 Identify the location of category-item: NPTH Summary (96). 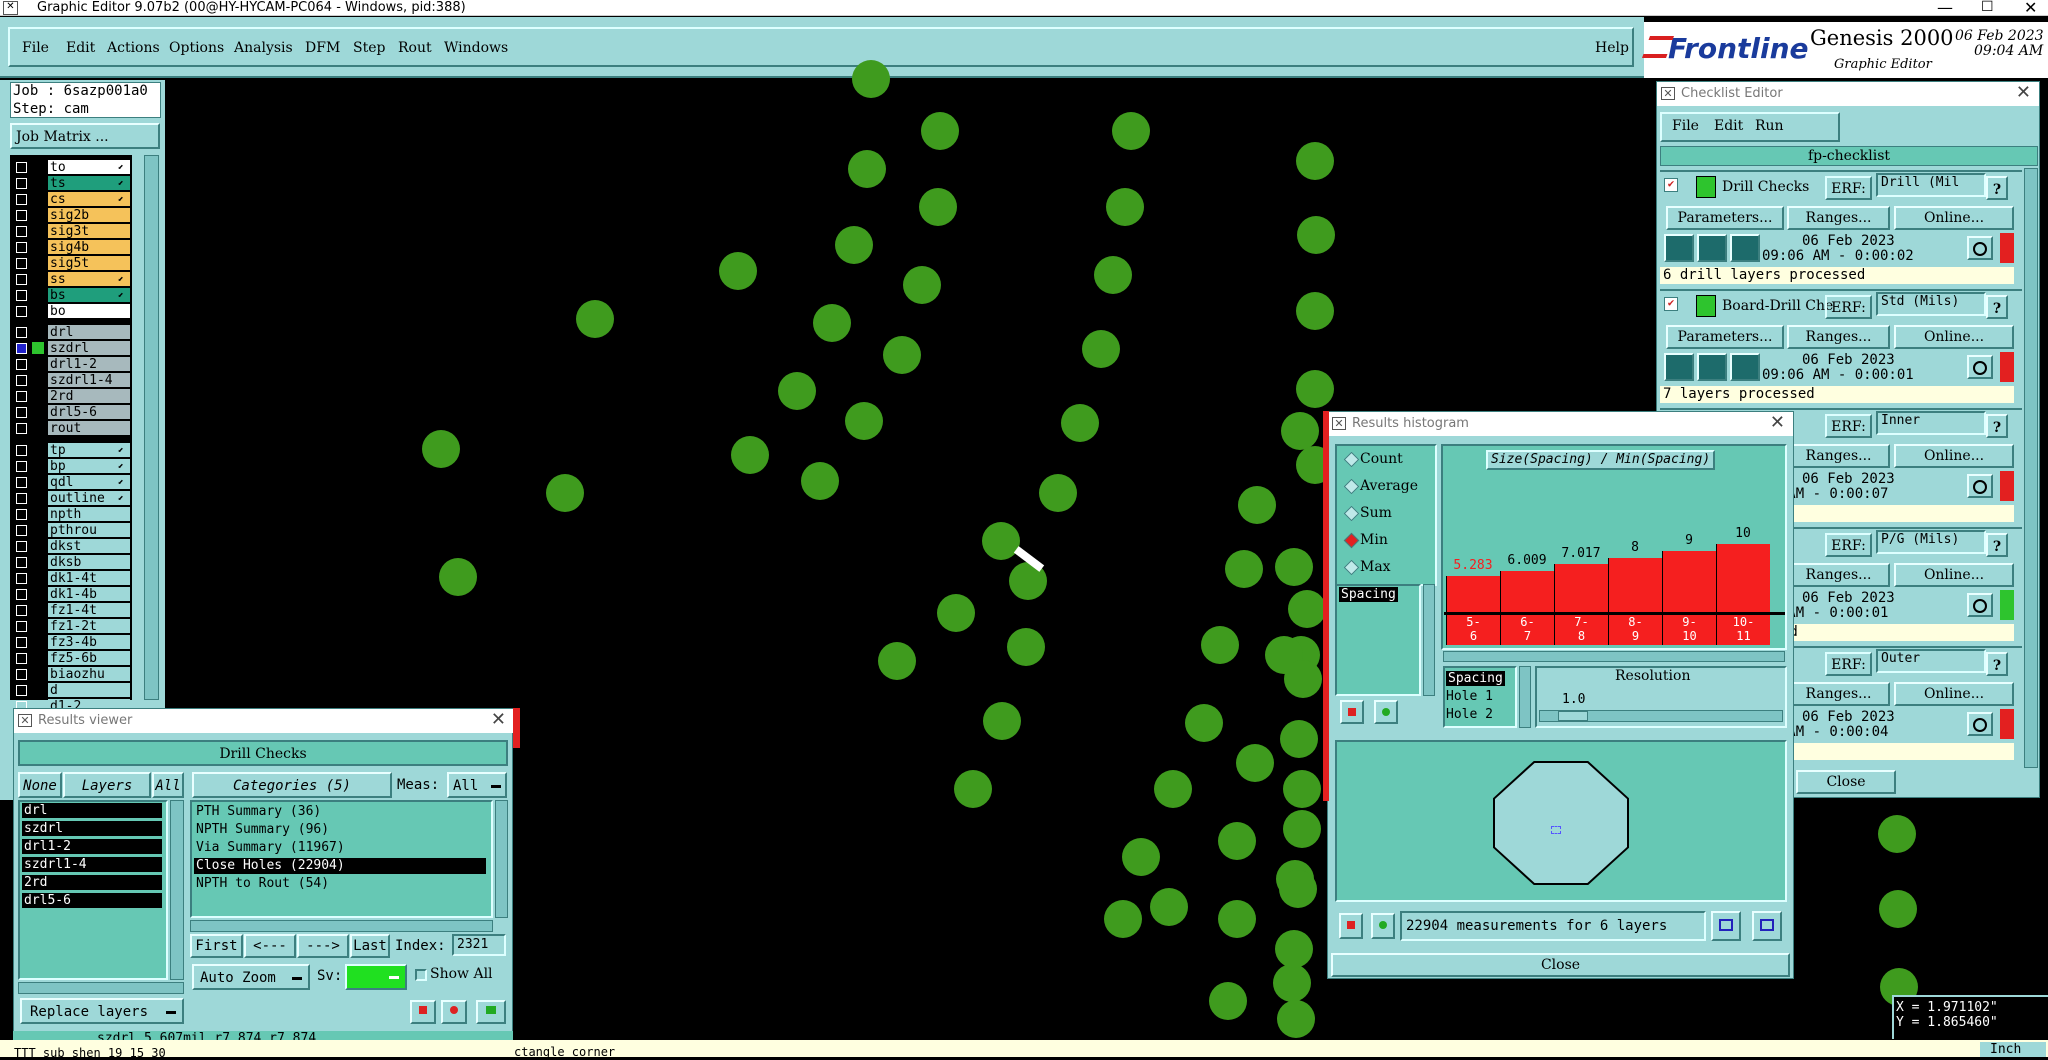
(340, 830).